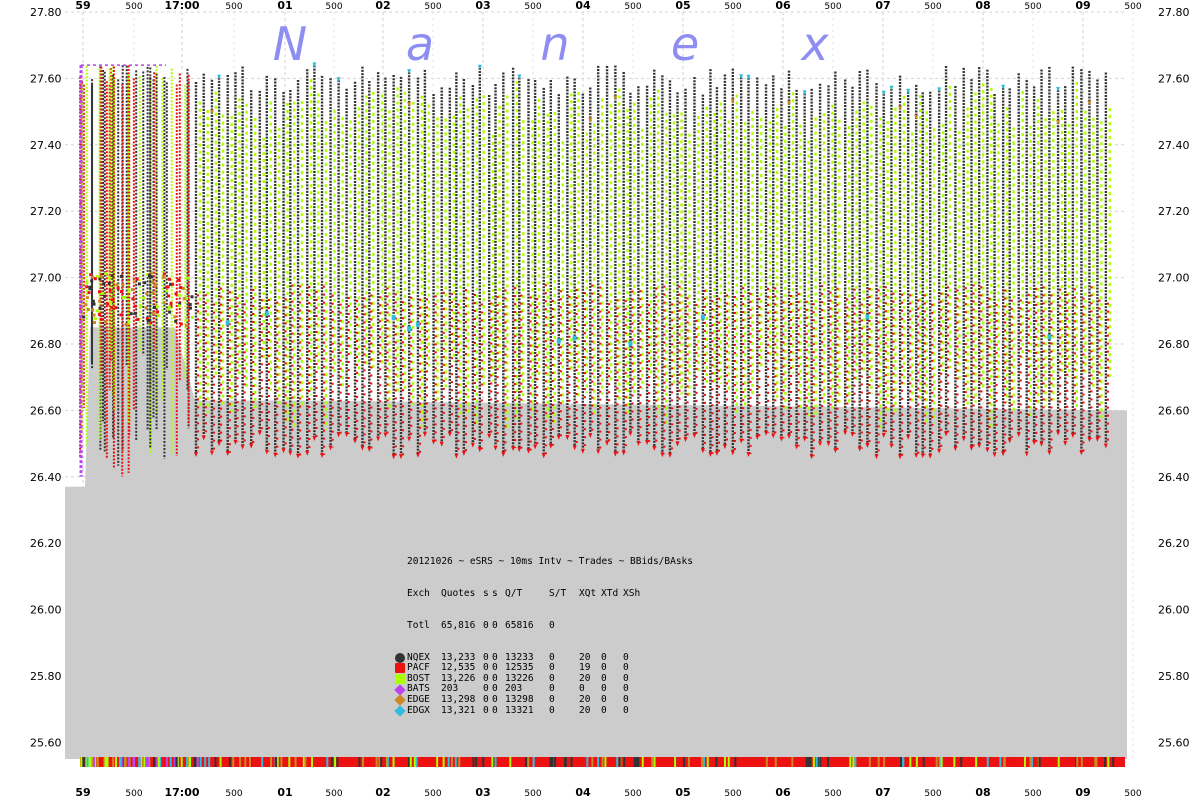 This screenshot has height=800, width=1200. Describe the element at coordinates (685, 44) in the screenshot. I see `brand-letter: e` at that location.